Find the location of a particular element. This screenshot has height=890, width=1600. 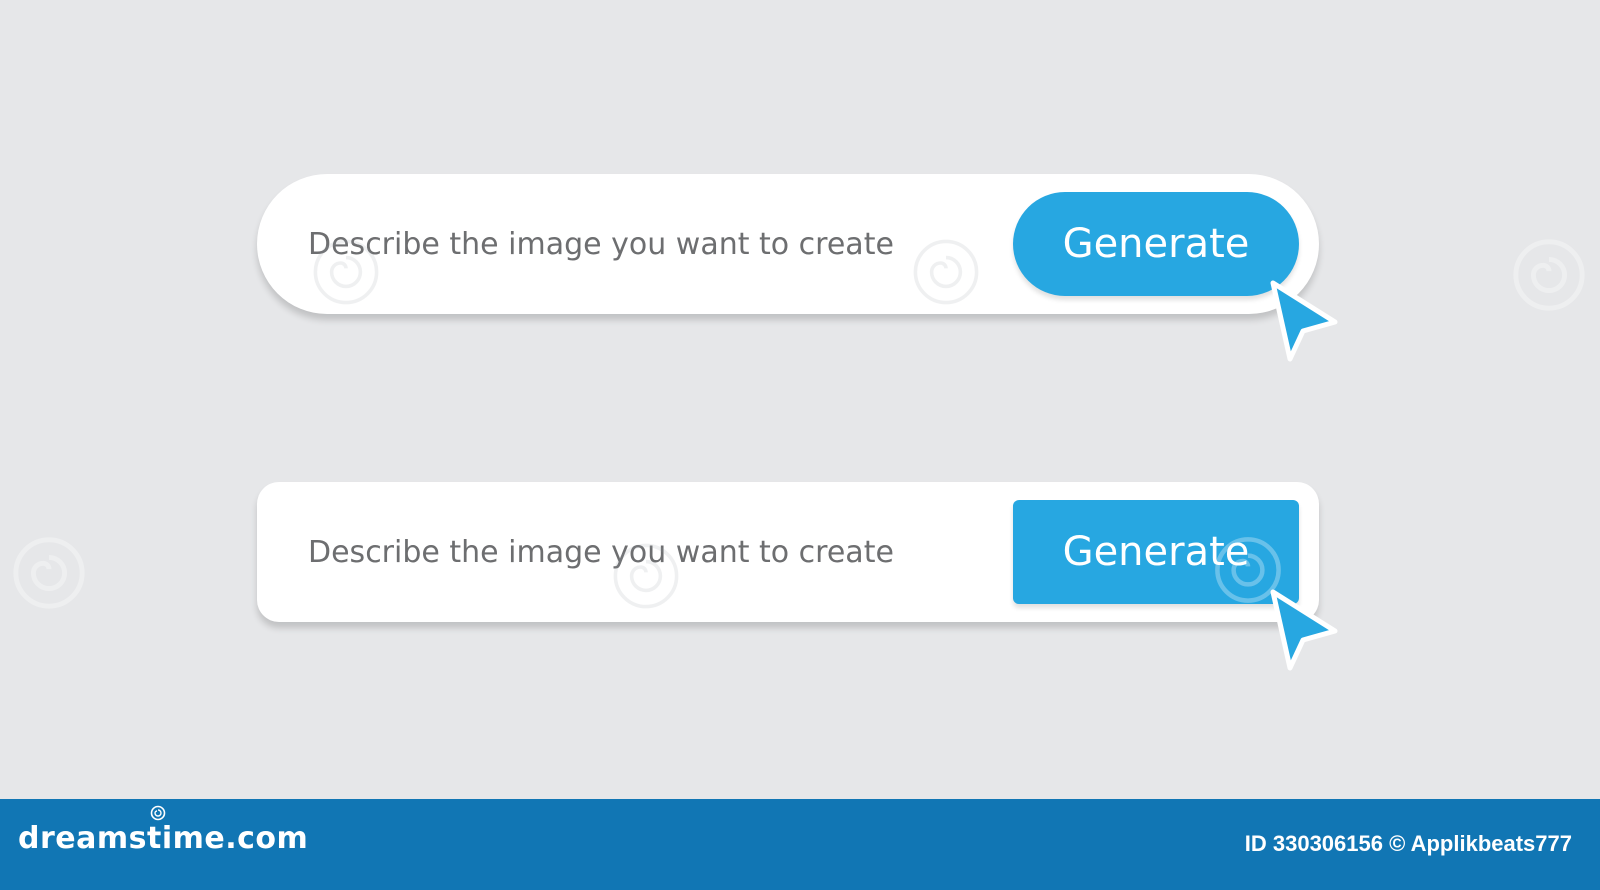

prompt-input-pill is located at coordinates (624, 244).